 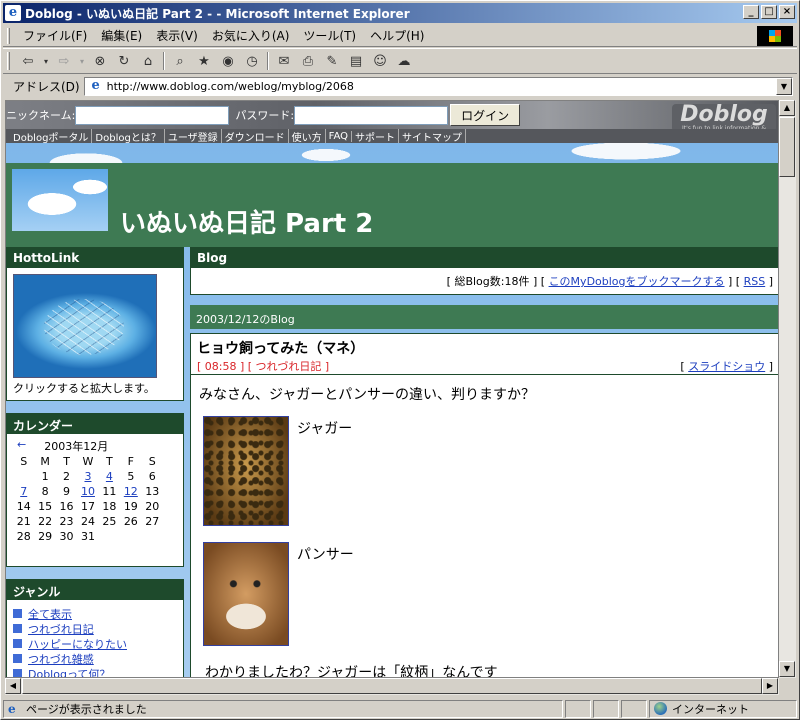 I want to click on genre-item: Doblogって何？, so click(x=95, y=672).